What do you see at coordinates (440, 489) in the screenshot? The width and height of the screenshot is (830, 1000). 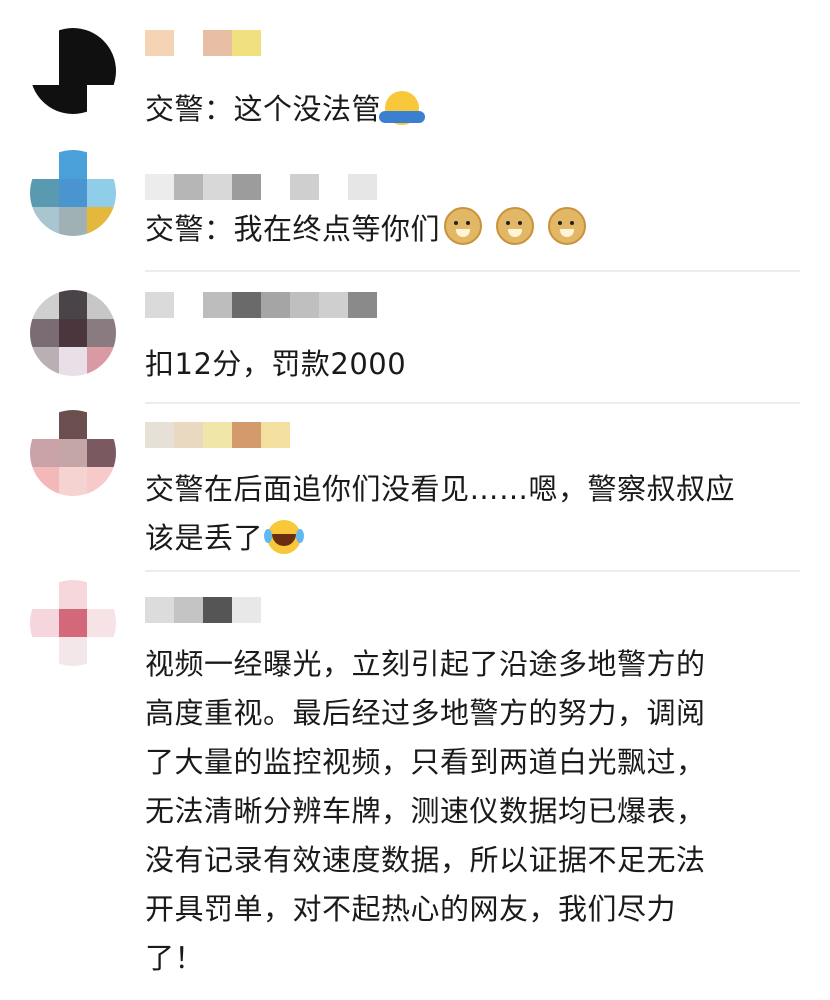 I see `comment-text-line: 交警在后面追你们没看见……嗯，警察叔叔应` at bounding box center [440, 489].